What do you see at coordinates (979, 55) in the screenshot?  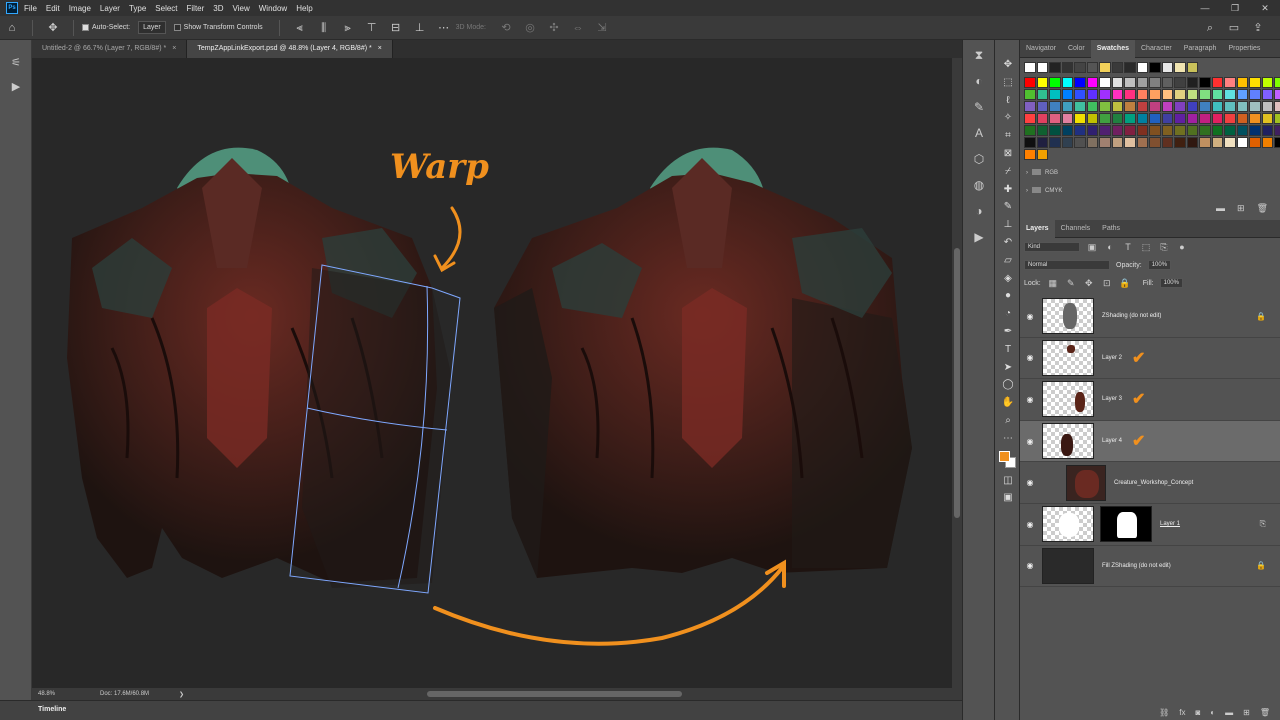 I see `history-icon: ⧗` at bounding box center [979, 55].